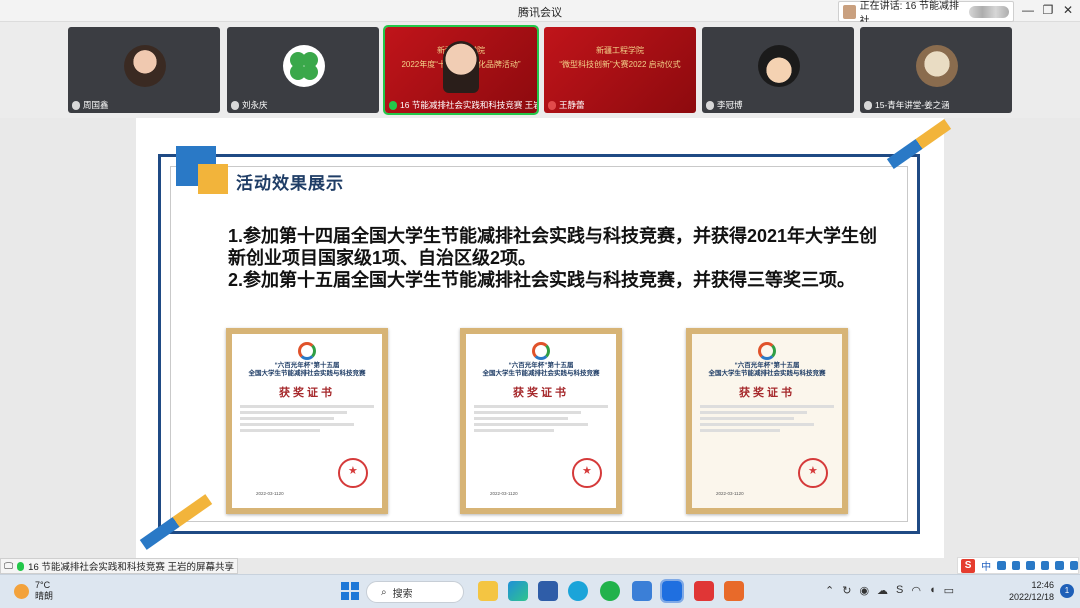  I want to click on clover-icon, so click(304, 66).